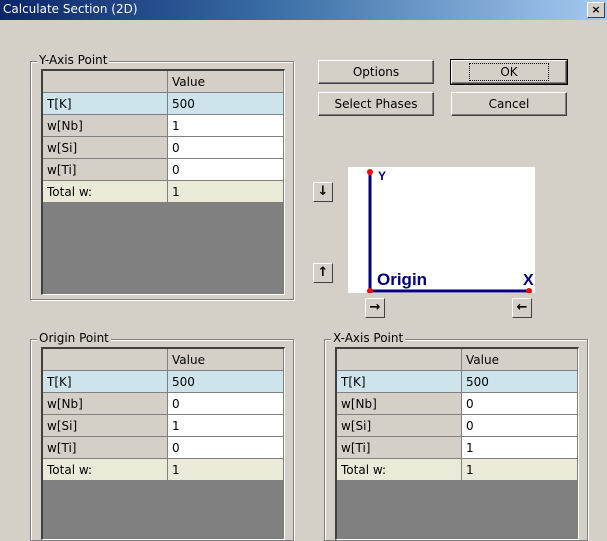 This screenshot has height=541, width=607. What do you see at coordinates (370, 172) in the screenshot?
I see `y-point-marker` at bounding box center [370, 172].